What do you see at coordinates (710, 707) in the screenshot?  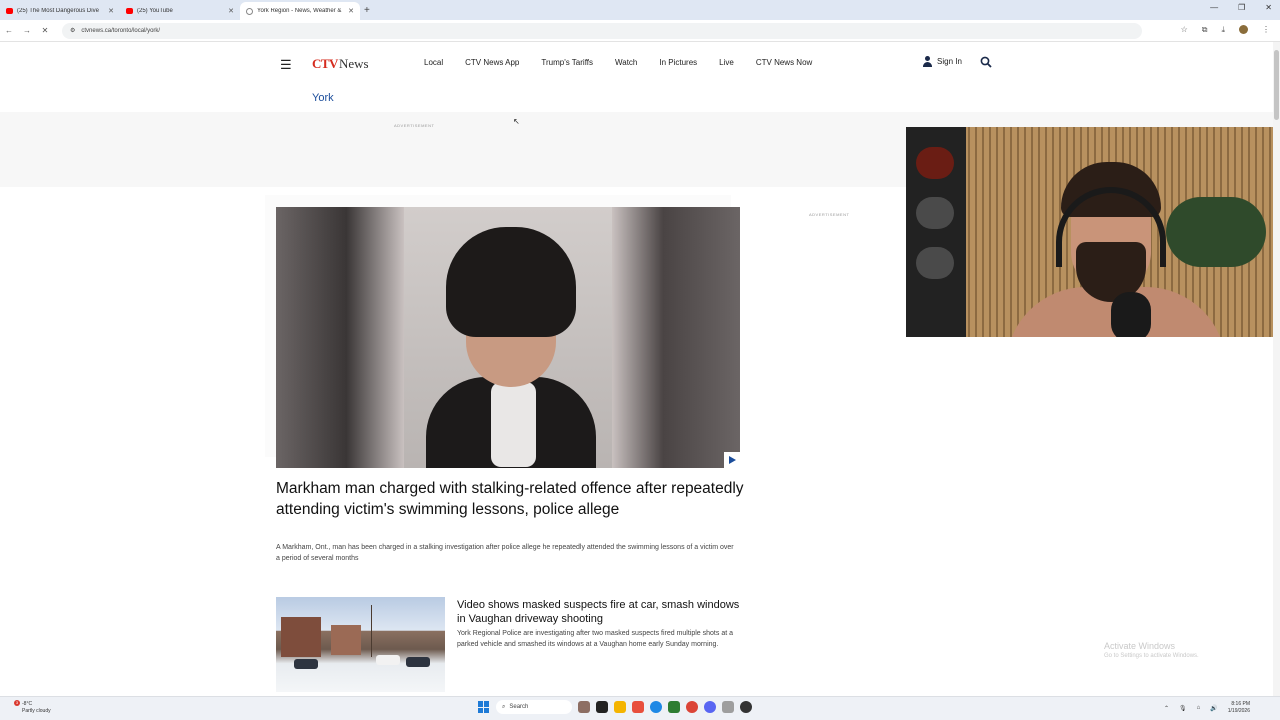 I see `discord-icon` at bounding box center [710, 707].